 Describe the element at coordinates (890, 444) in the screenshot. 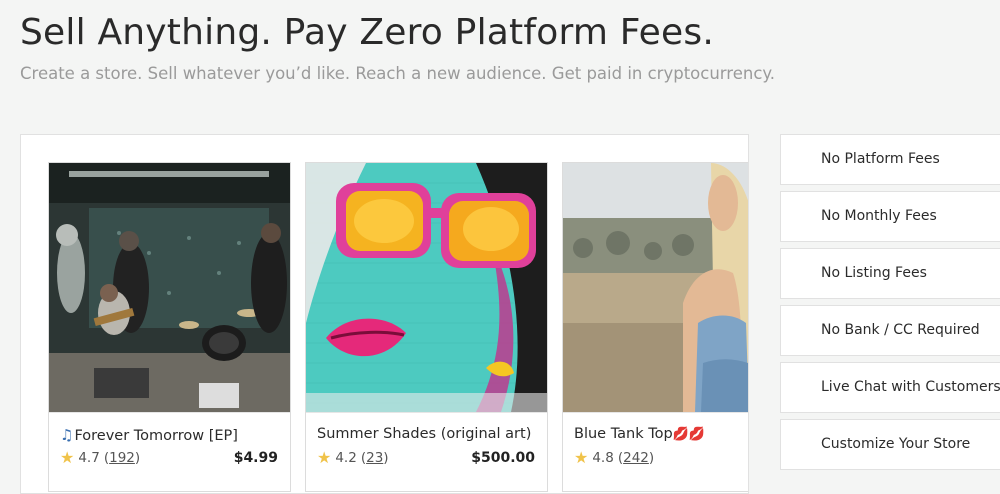

I see `feature-item: Customize Your Store` at that location.